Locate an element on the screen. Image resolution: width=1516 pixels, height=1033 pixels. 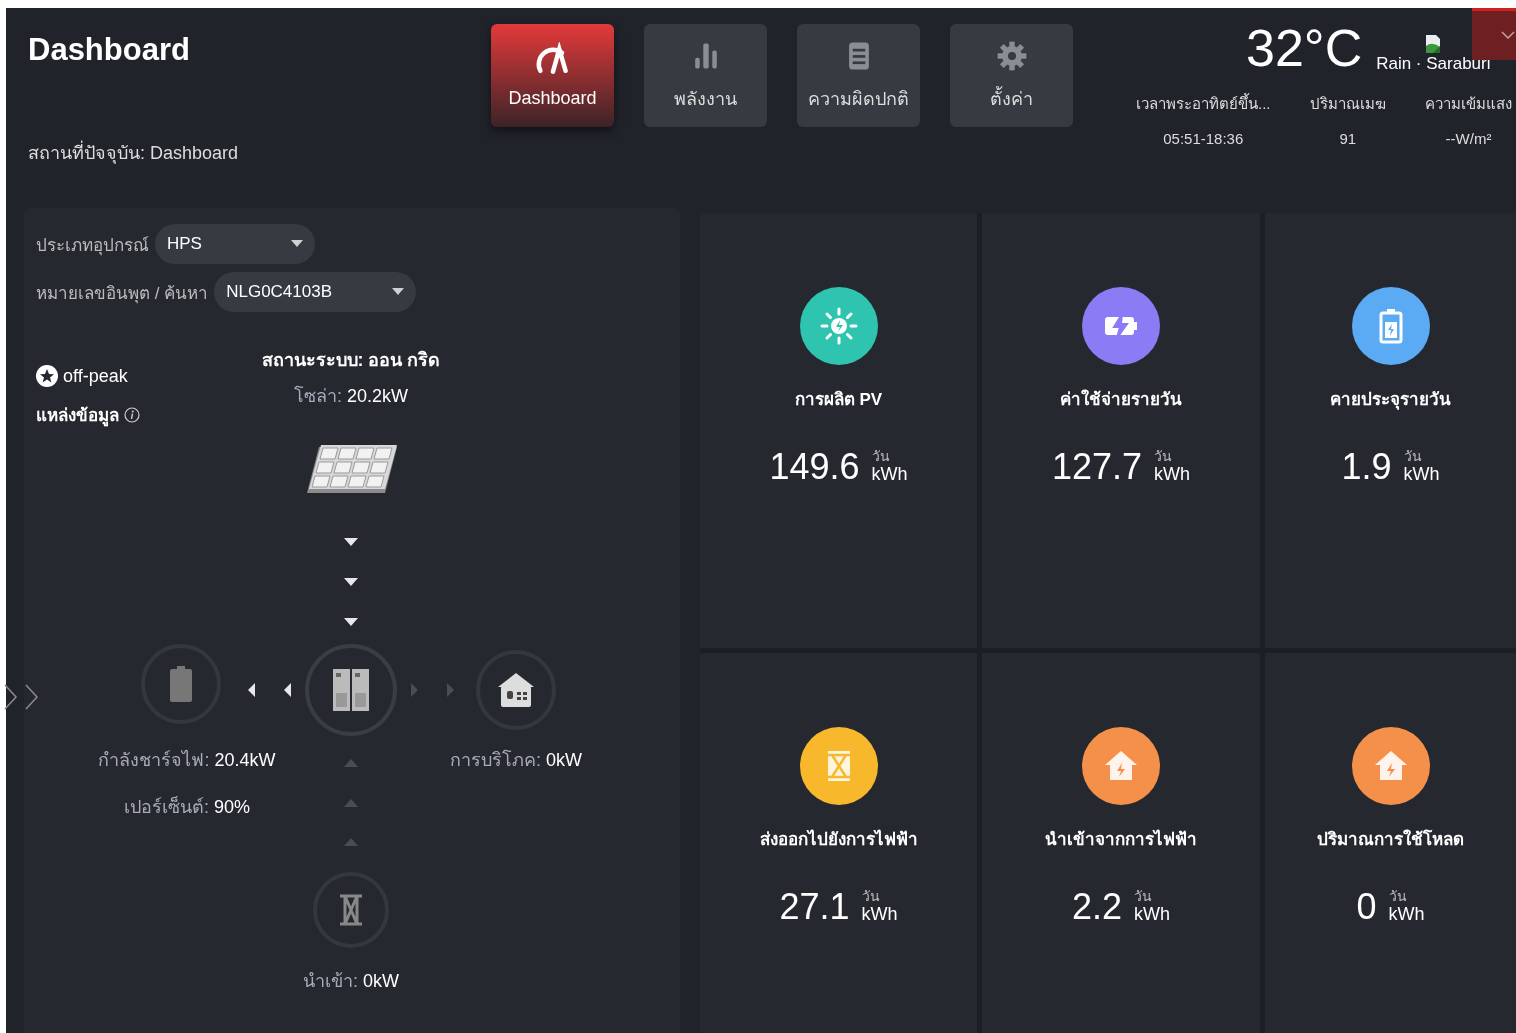
import-reading: นำเข้า: 0kW is located at coordinates (351, 981).